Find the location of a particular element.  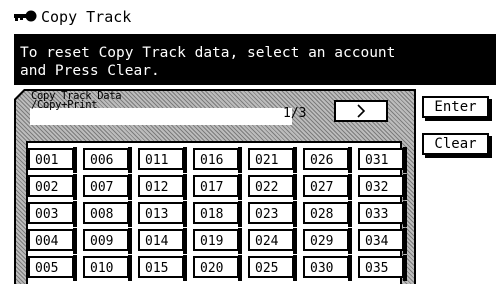

account-button: 028 is located at coordinates (327, 214).